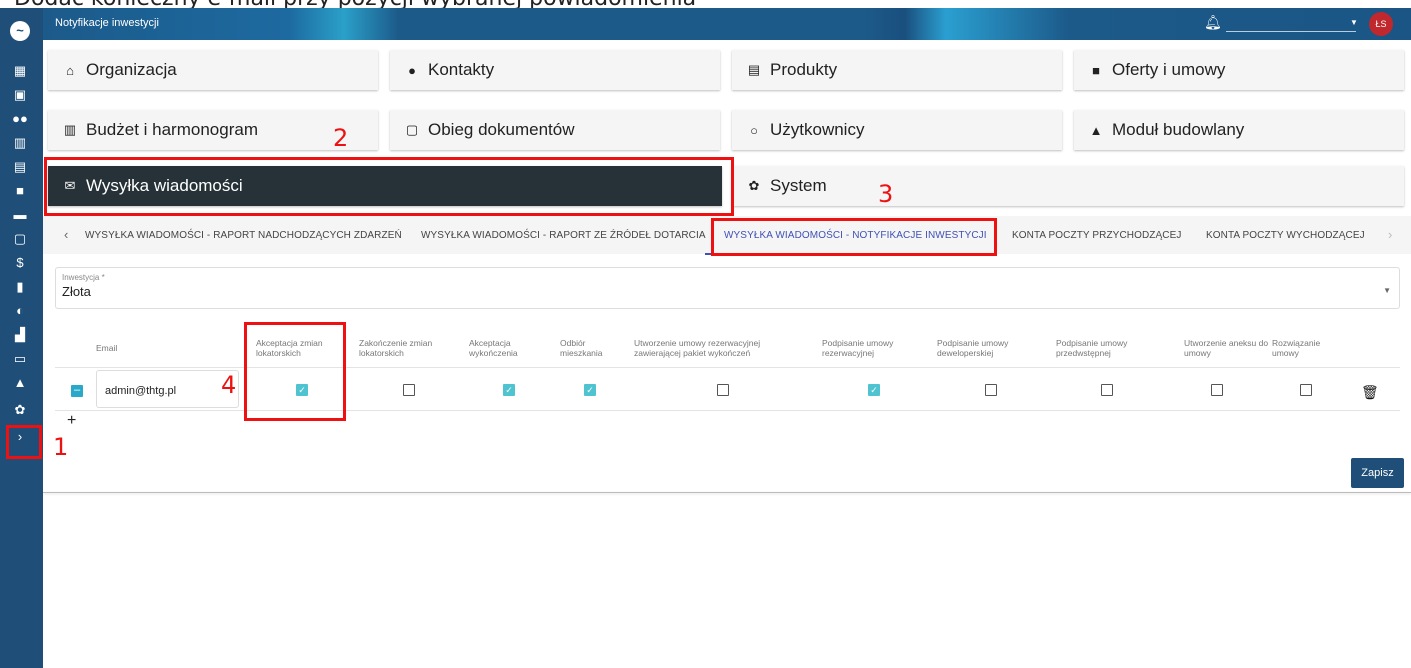  Describe the element at coordinates (229, 385) in the screenshot. I see `annotation-4: 4` at that location.